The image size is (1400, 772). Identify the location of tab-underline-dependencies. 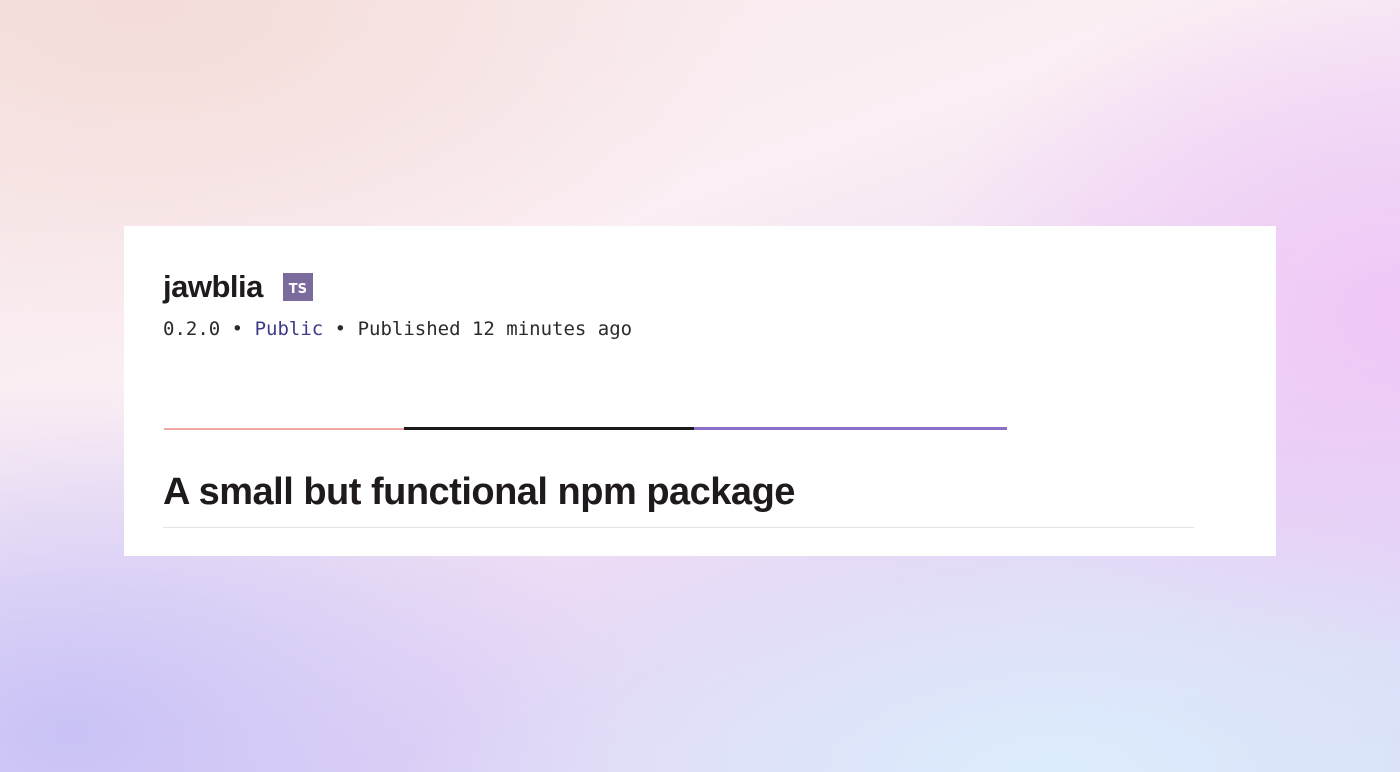
(850, 428).